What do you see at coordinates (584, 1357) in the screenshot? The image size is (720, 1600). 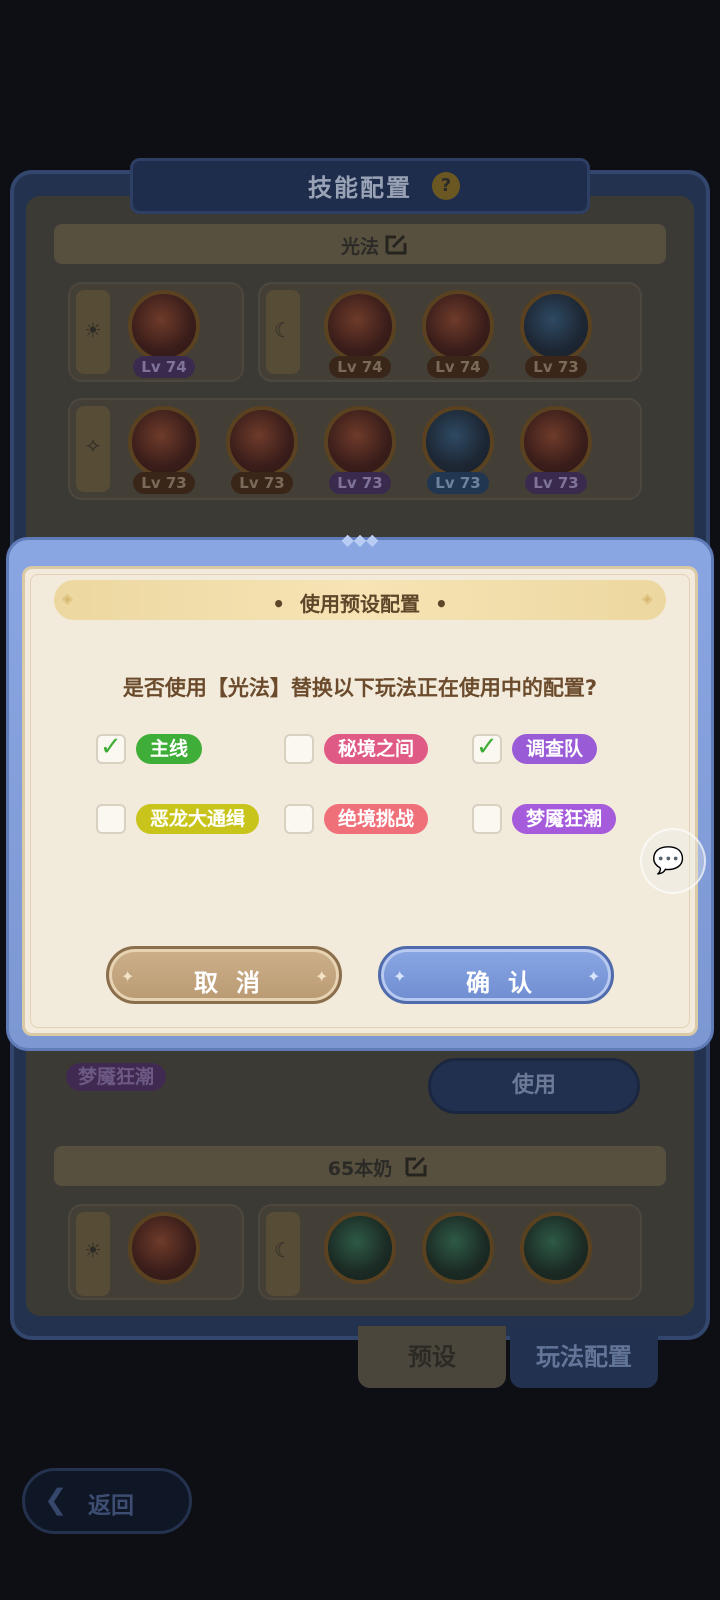 I see `tab-mode-config: 玩法配置` at bounding box center [584, 1357].